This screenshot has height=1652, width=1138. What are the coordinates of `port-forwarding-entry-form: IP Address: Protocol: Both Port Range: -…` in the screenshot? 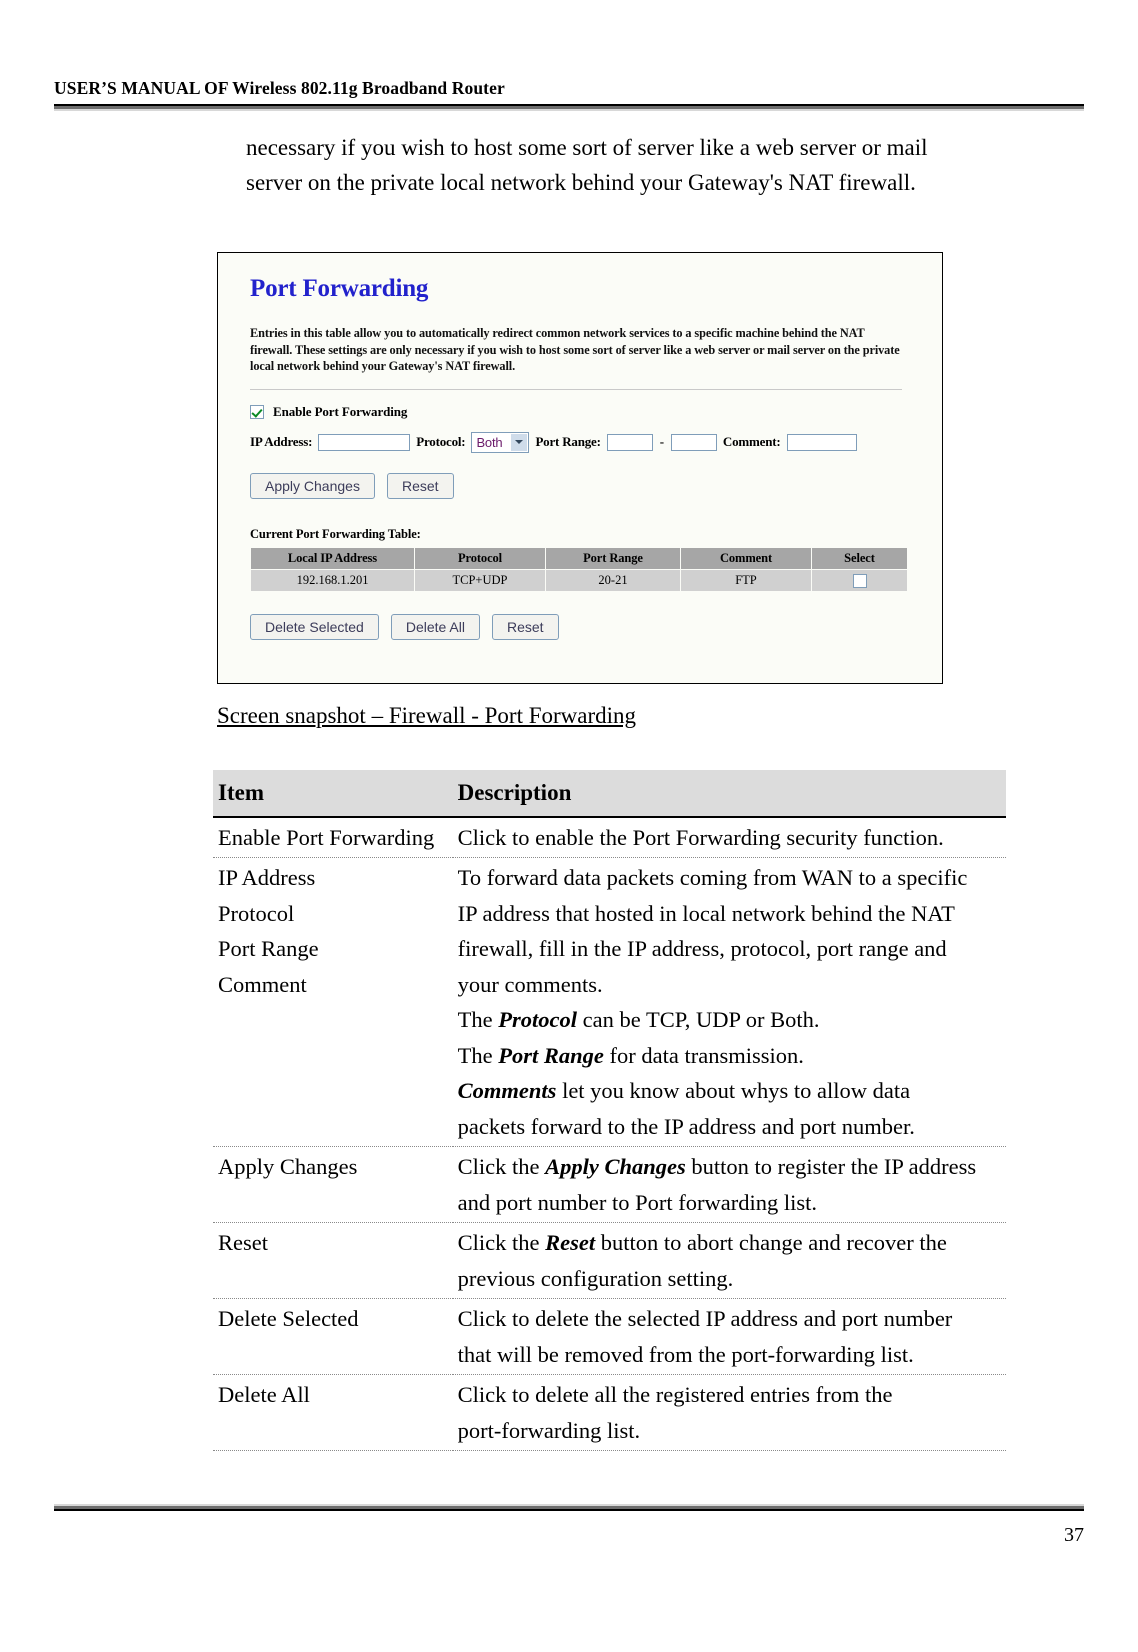 It's located at (585, 442).